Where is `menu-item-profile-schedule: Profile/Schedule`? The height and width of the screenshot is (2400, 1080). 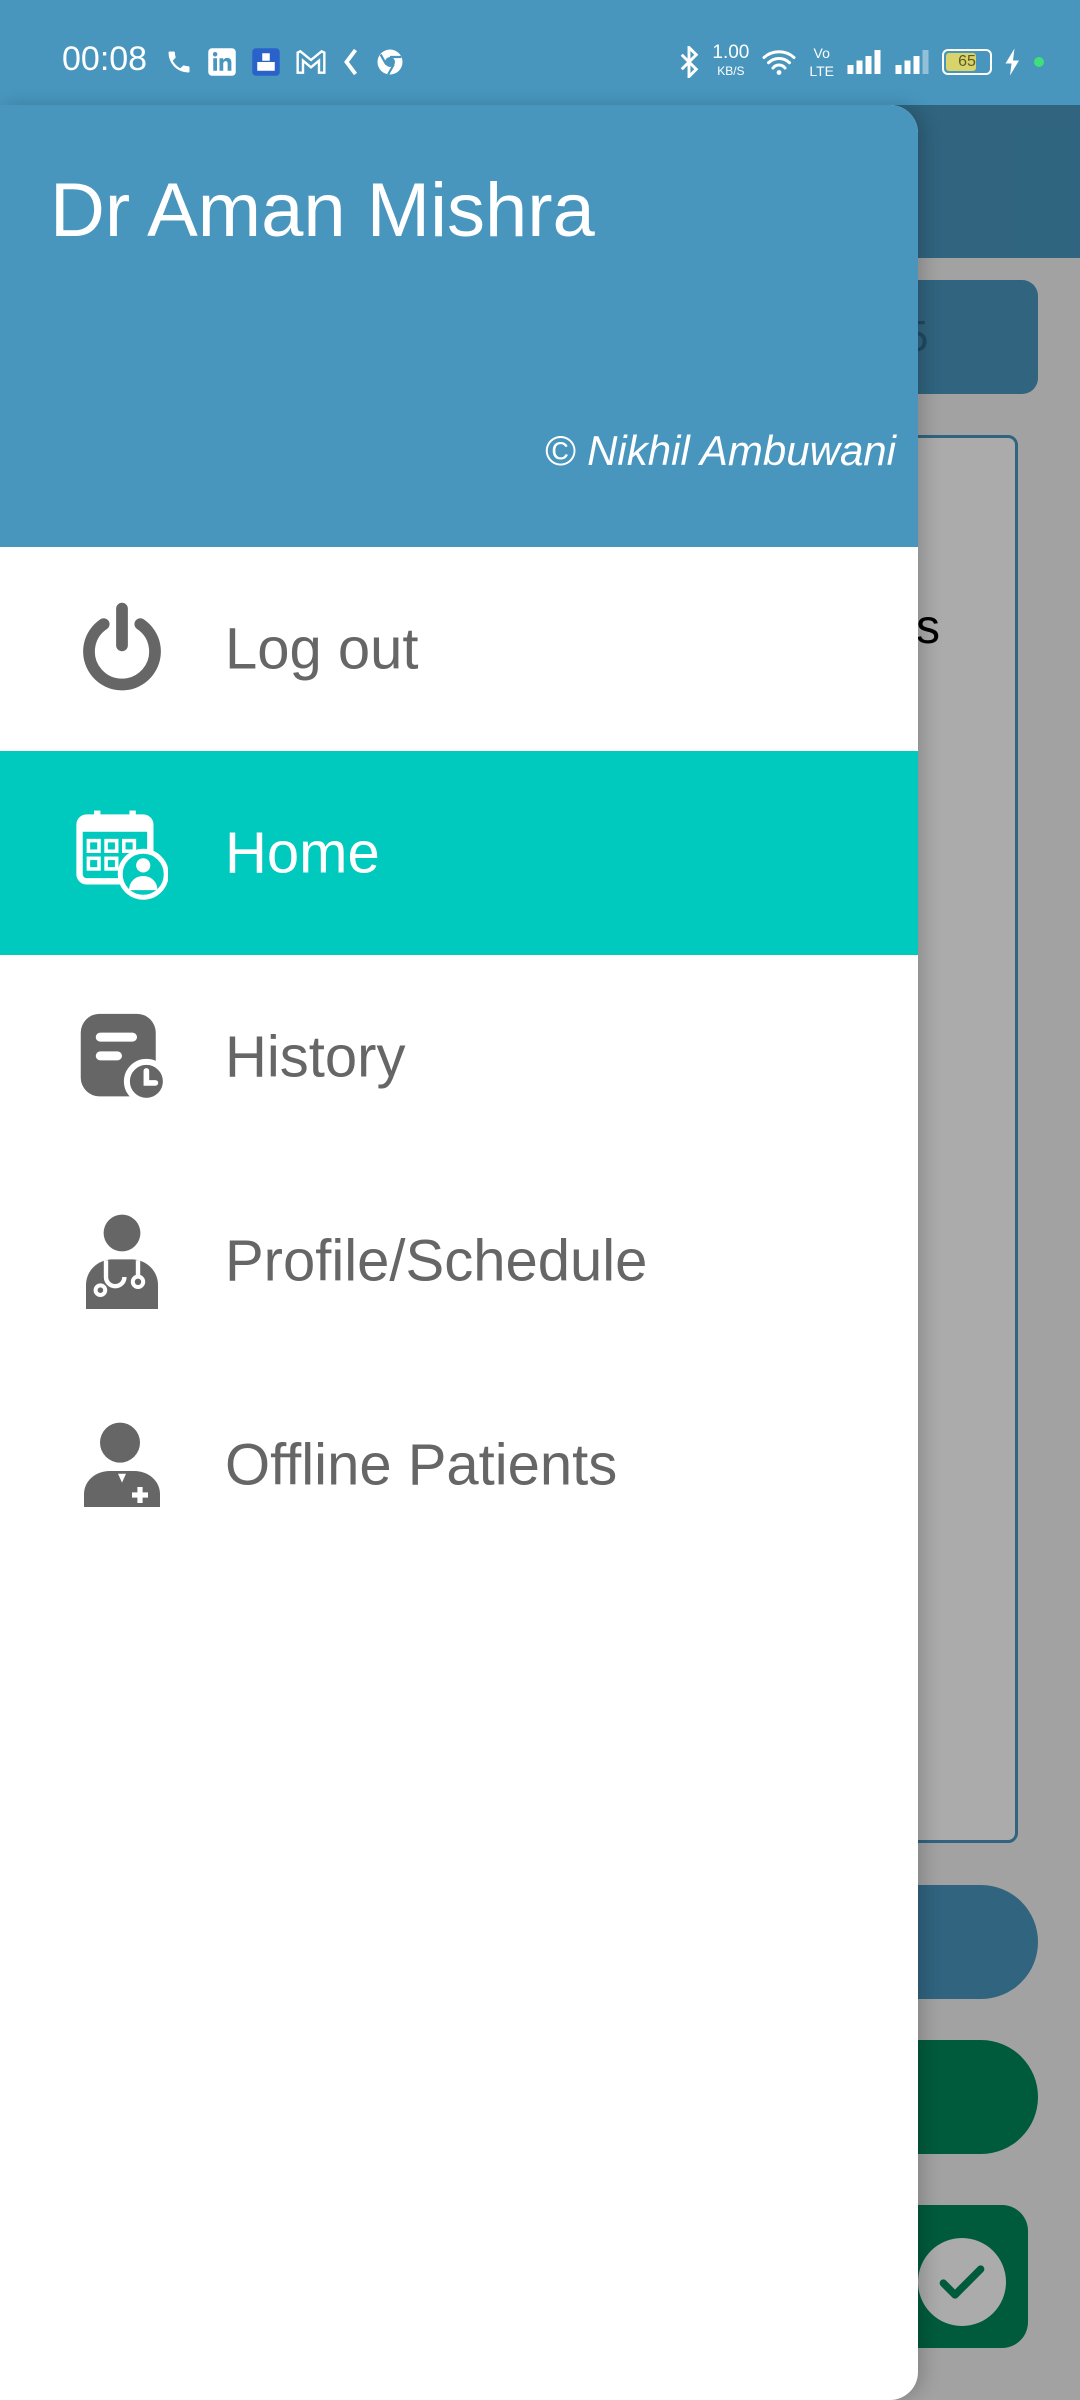 menu-item-profile-schedule: Profile/Schedule is located at coordinates (459, 1261).